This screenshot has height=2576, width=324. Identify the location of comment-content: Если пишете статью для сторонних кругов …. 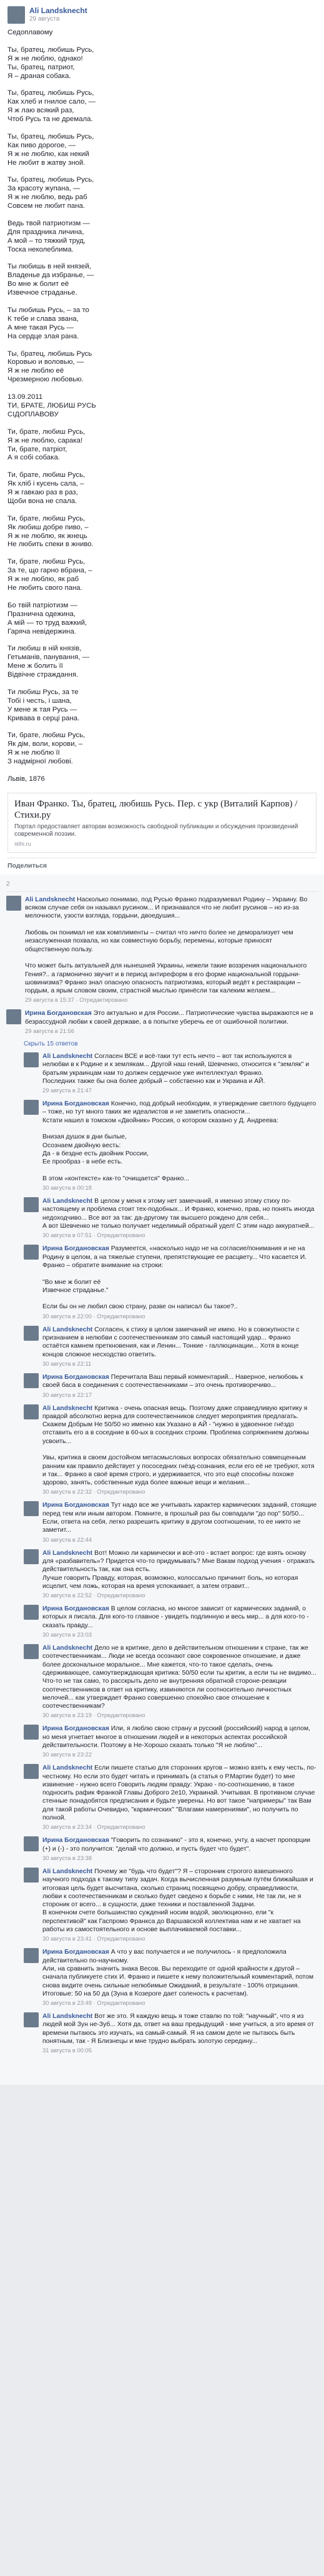
(179, 1793).